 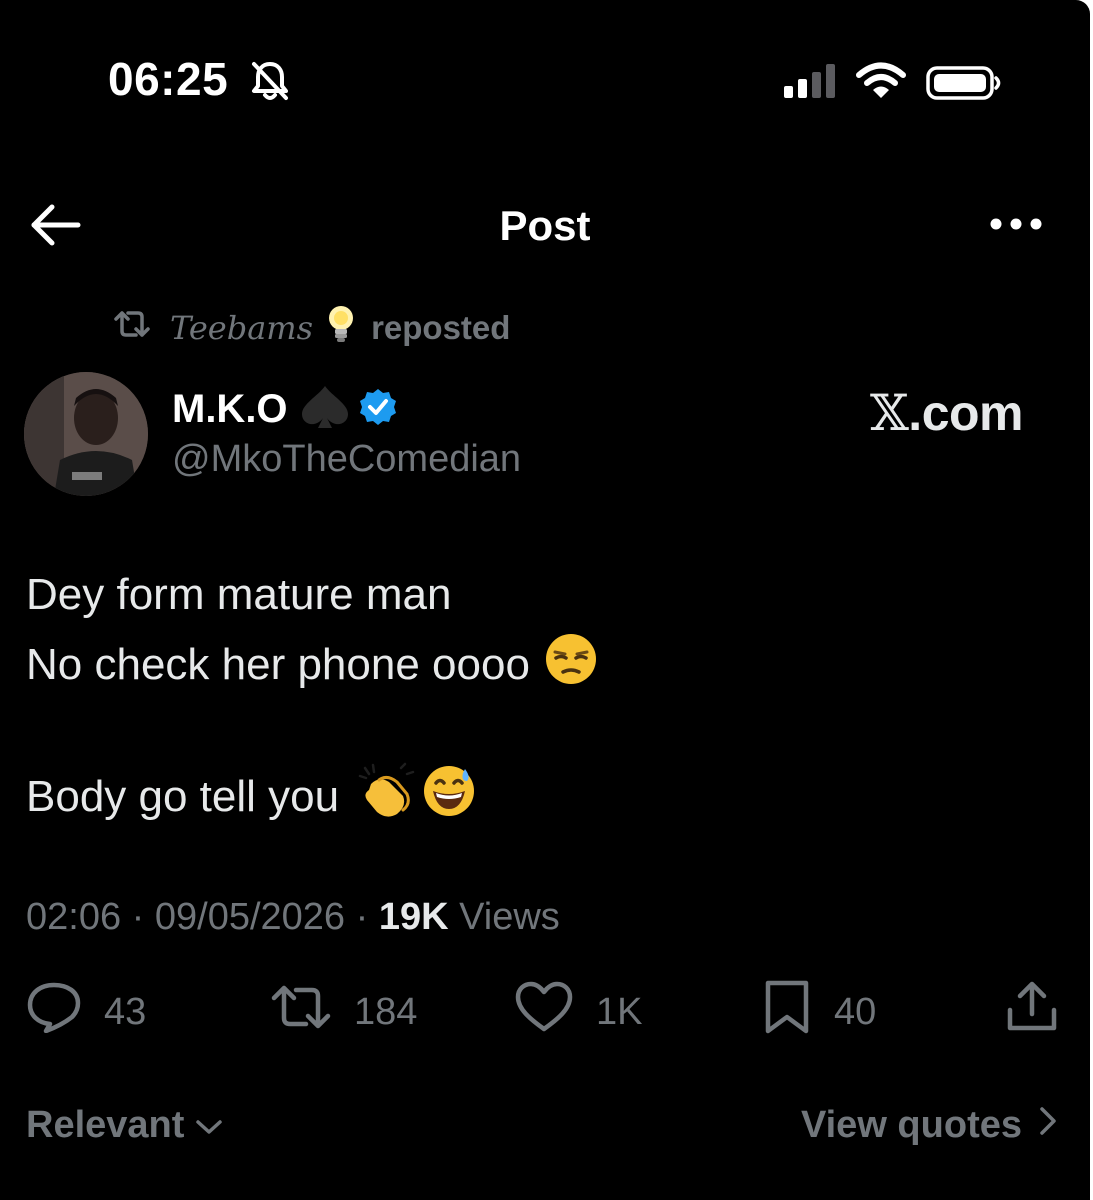 What do you see at coordinates (270, 83) in the screenshot?
I see `bell-slash-icon` at bounding box center [270, 83].